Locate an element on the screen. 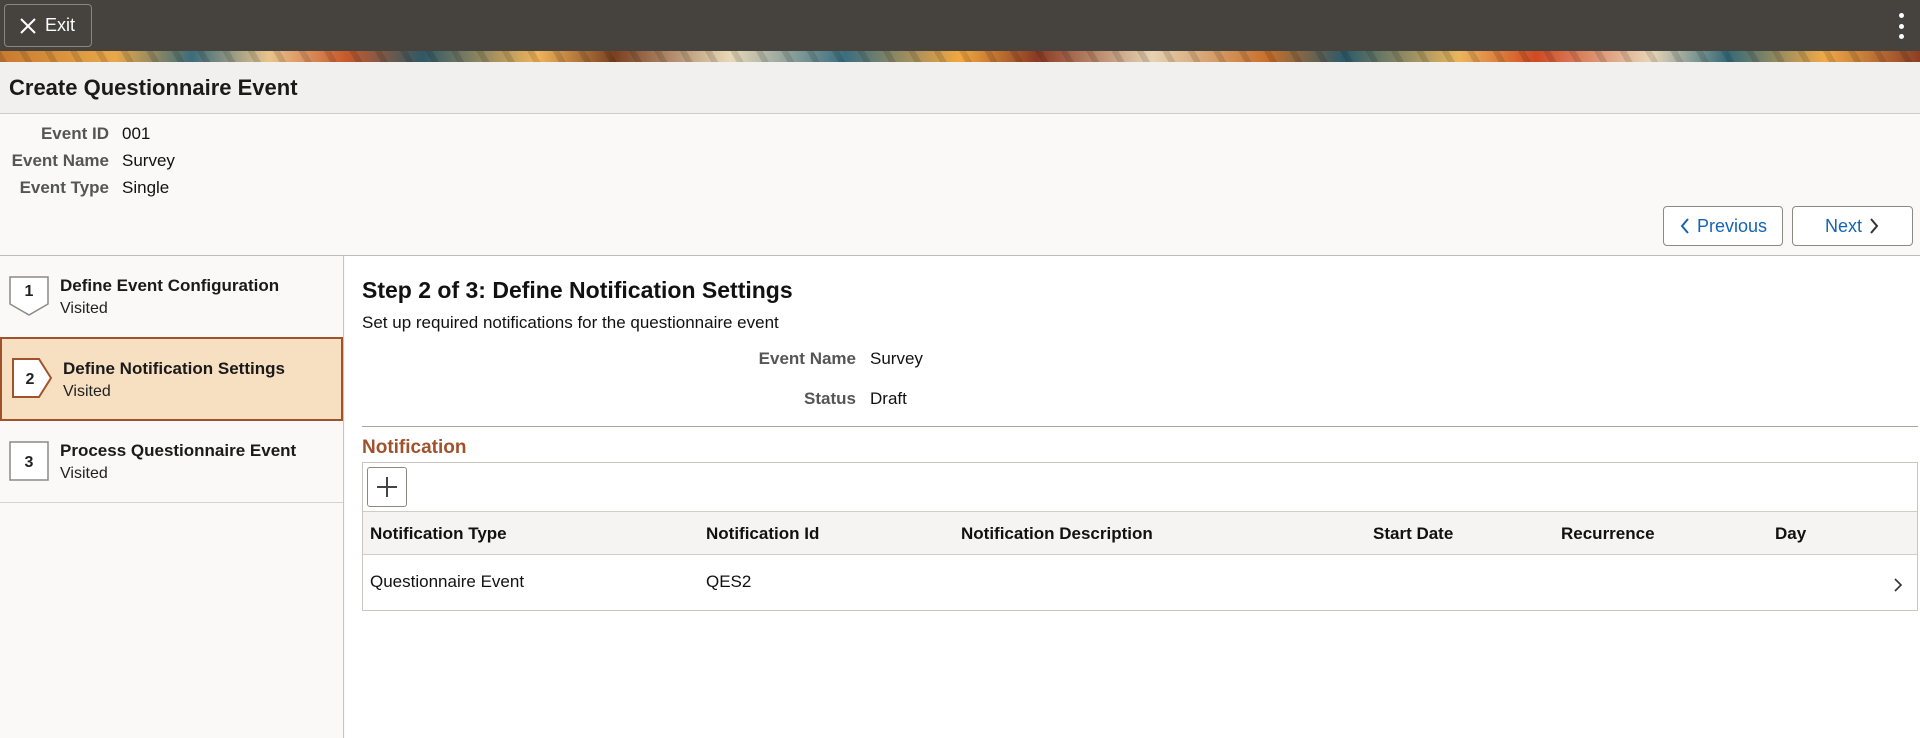  event-id-row: Event ID 001 is located at coordinates (150, 136).